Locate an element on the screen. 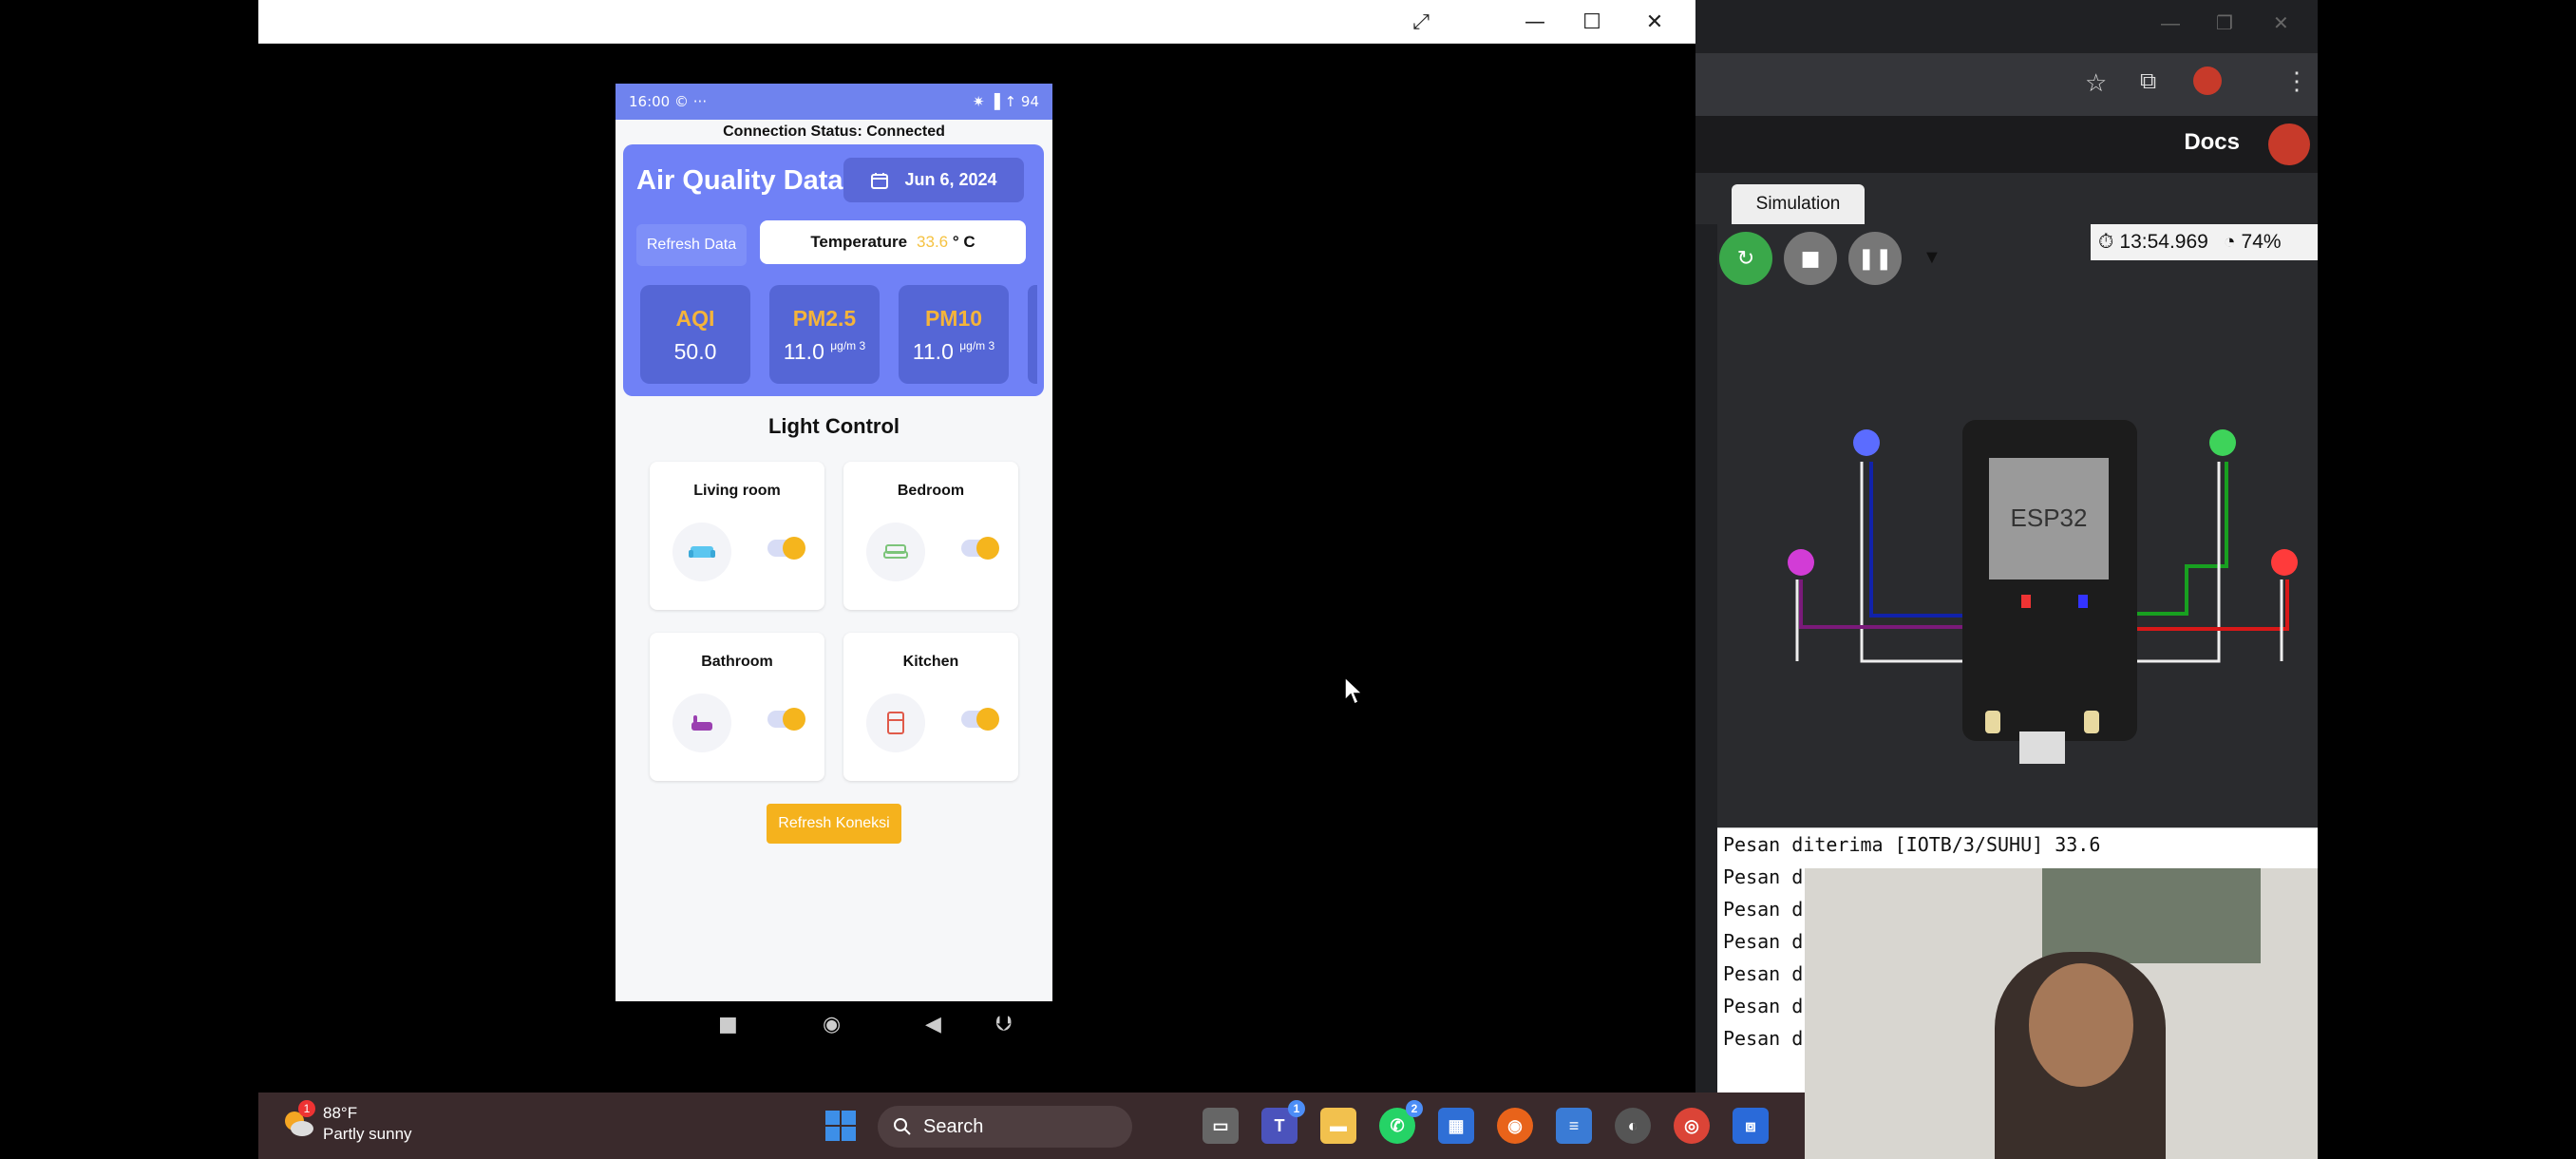  button-left is located at coordinates (1992, 722).